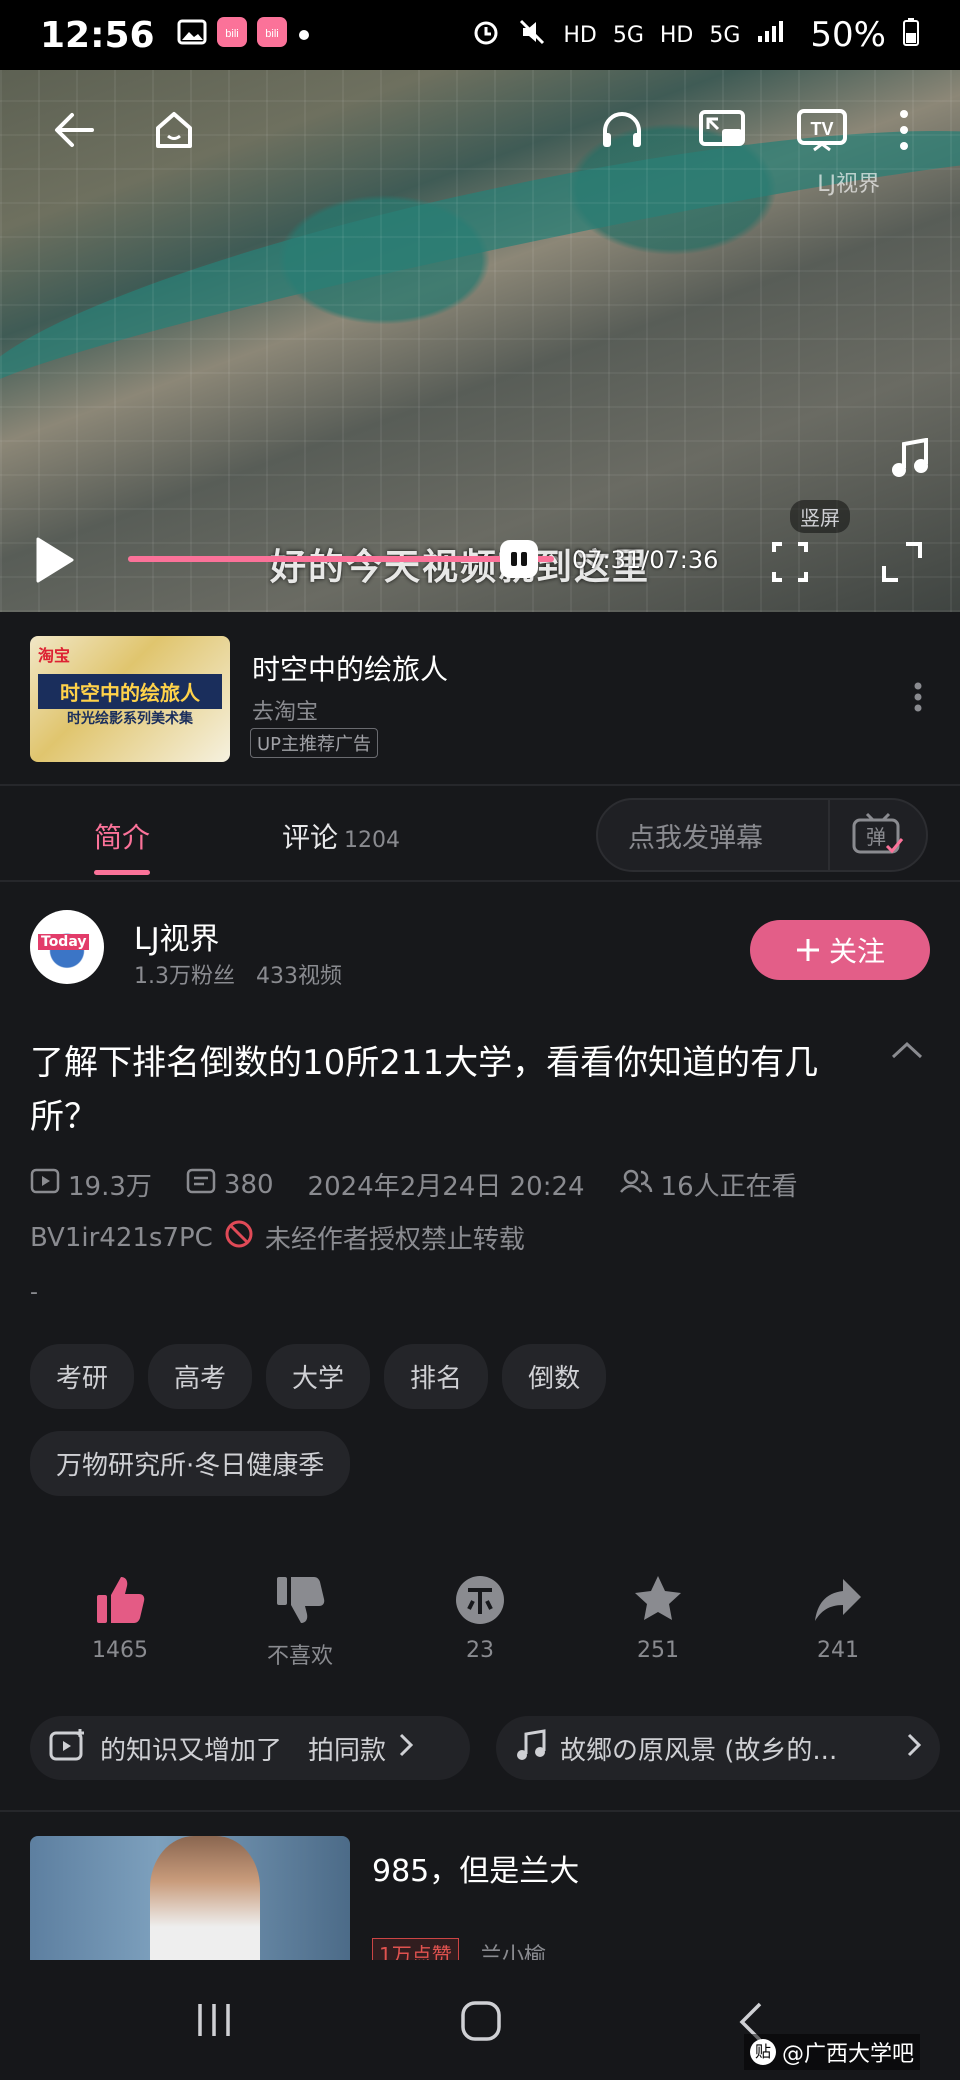 The width and height of the screenshot is (960, 2080). What do you see at coordinates (847, 2054) in the screenshot?
I see `corner-watermark-text: @广西大学吧` at bounding box center [847, 2054].